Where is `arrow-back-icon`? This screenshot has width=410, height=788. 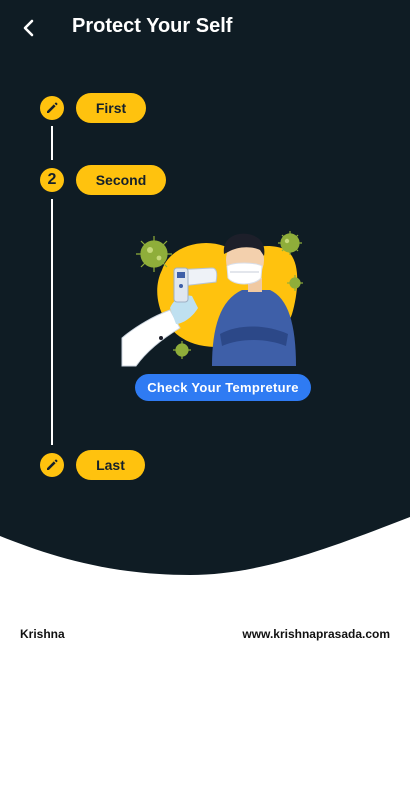 arrow-back-icon is located at coordinates (28, 28).